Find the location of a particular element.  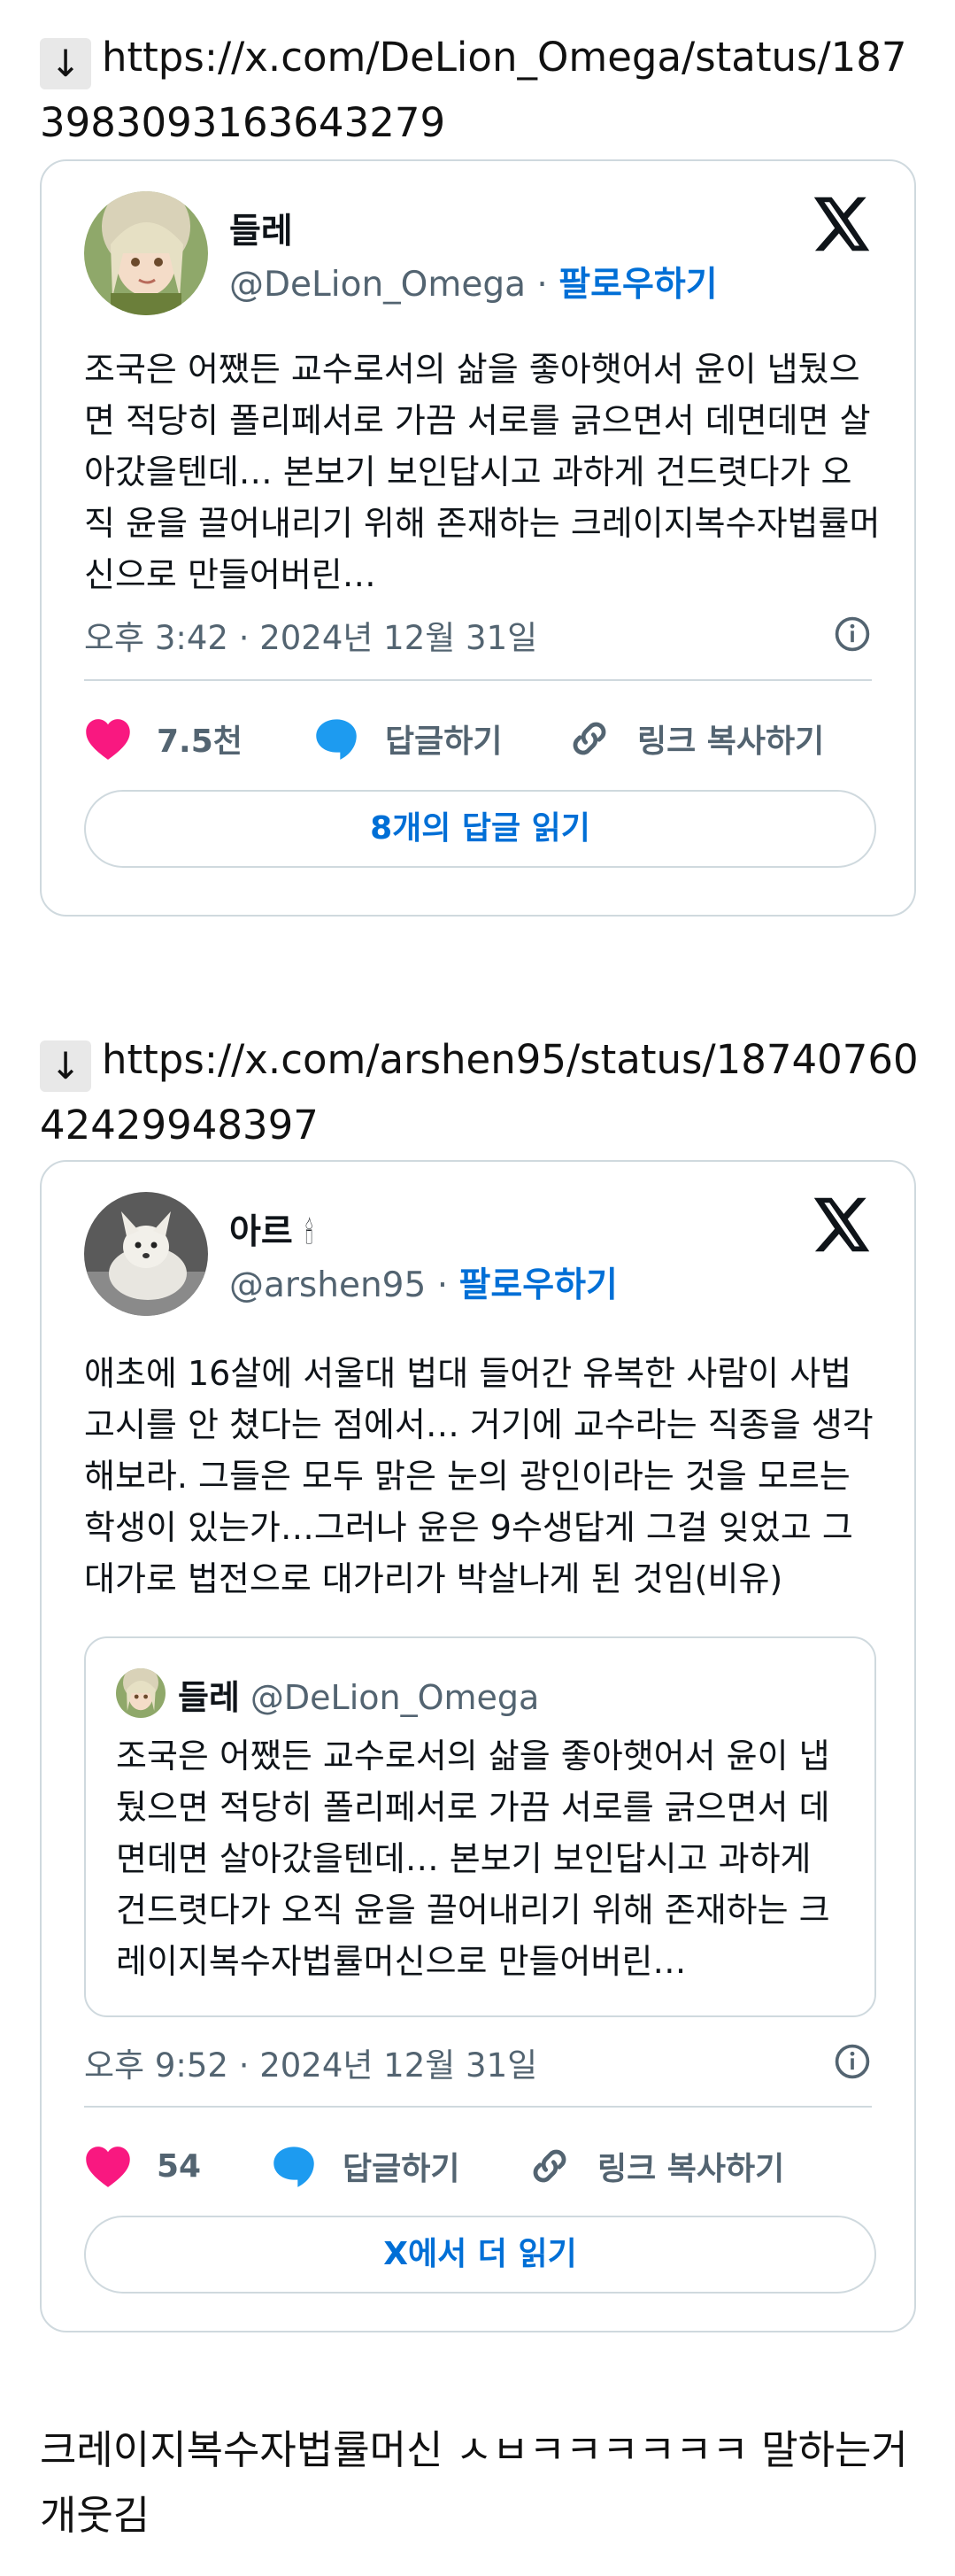

handle-row: @arshen95 · 팔로우하기 is located at coordinates (424, 1282).